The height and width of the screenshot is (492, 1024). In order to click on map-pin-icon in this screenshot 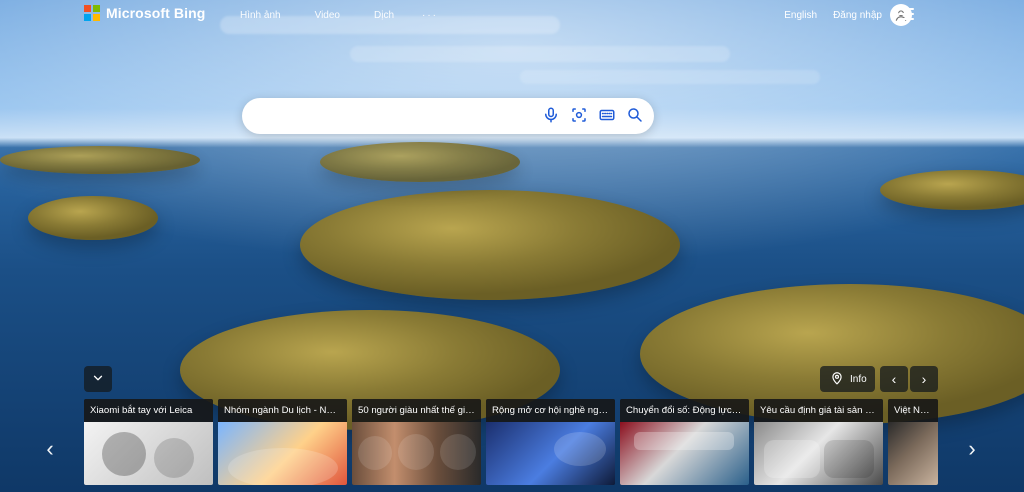, I will do `click(837, 379)`.